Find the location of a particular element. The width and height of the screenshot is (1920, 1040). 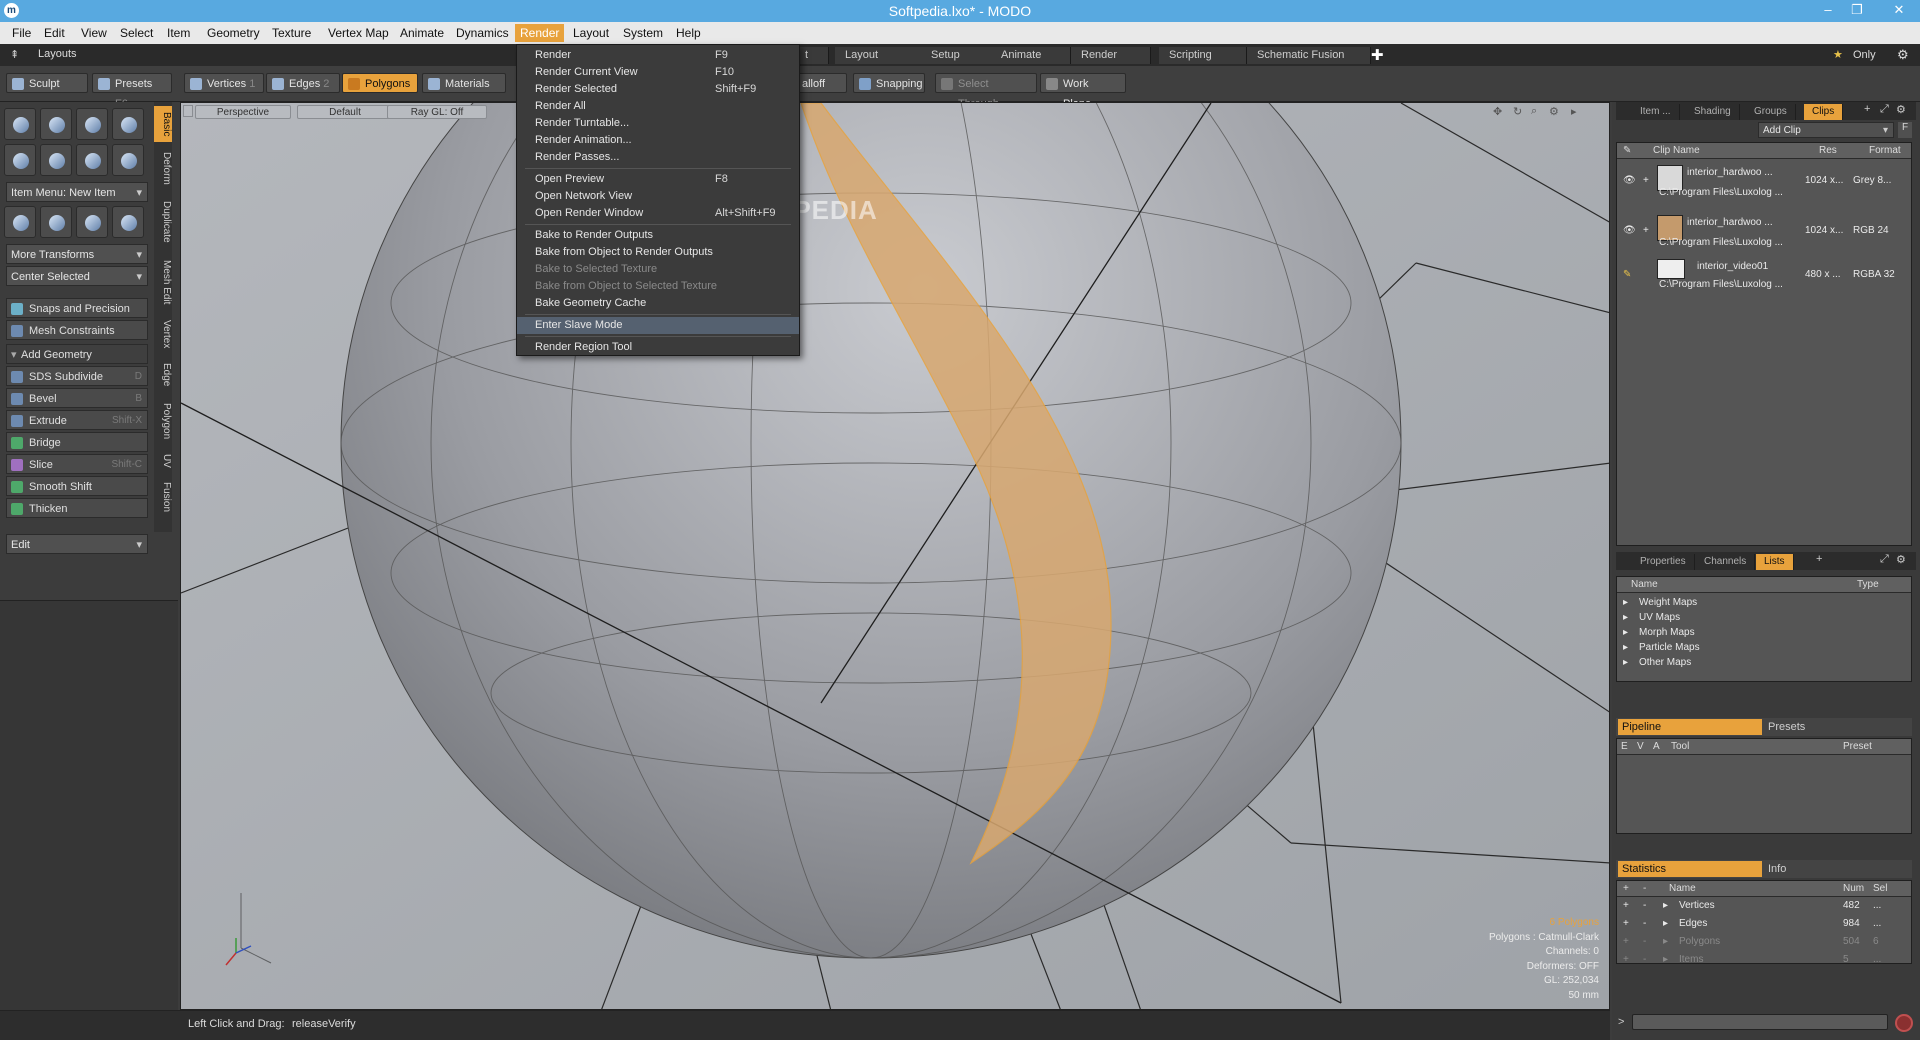

menu-help: Help is located at coordinates (688, 33).